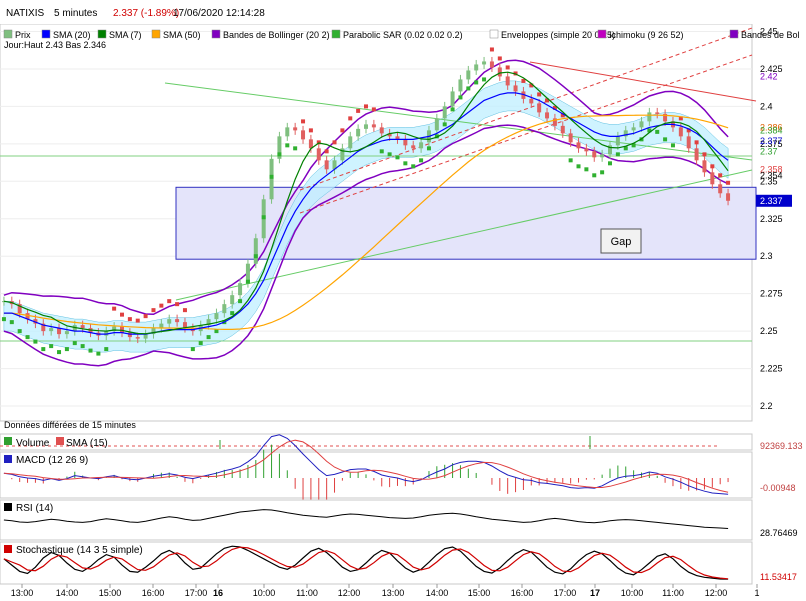 The height and width of the screenshot is (601, 806). Describe the element at coordinates (771, 201) in the screenshot. I see `right-price-label: 2.337` at that location.